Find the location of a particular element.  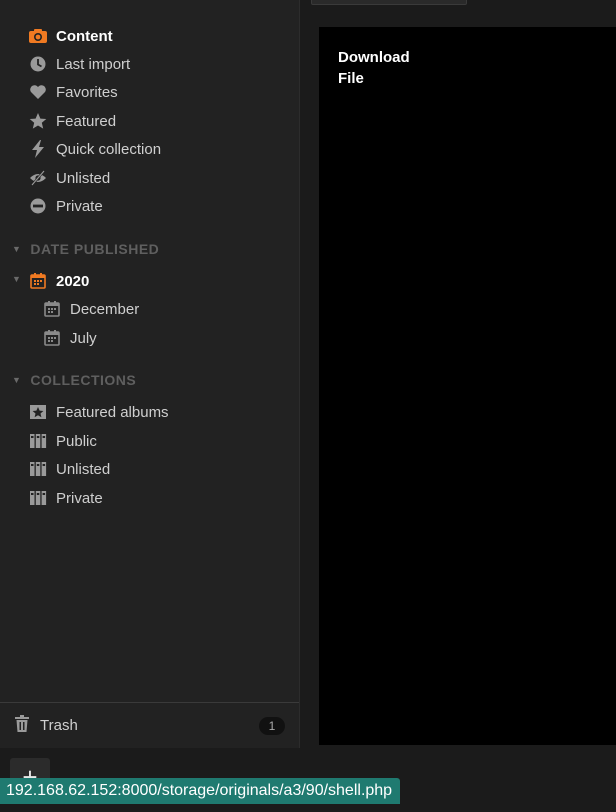

nav-item-private: Private is located at coordinates (65, 206).